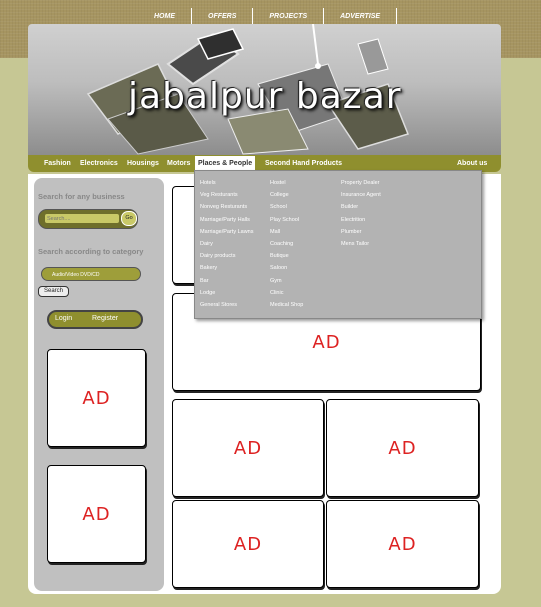  Describe the element at coordinates (227, 195) in the screenshot. I see `dropdown-item: Veg Resturants` at that location.